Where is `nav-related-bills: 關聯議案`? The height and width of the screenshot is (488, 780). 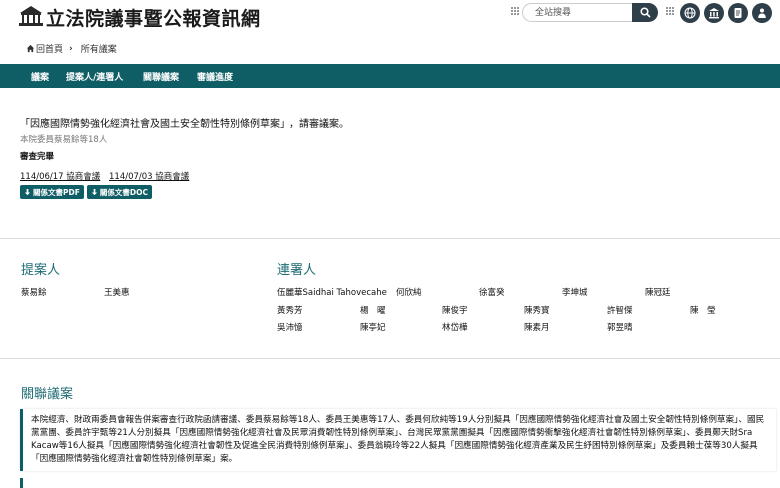
nav-related-bills: 關聯議案 is located at coordinates (161, 76).